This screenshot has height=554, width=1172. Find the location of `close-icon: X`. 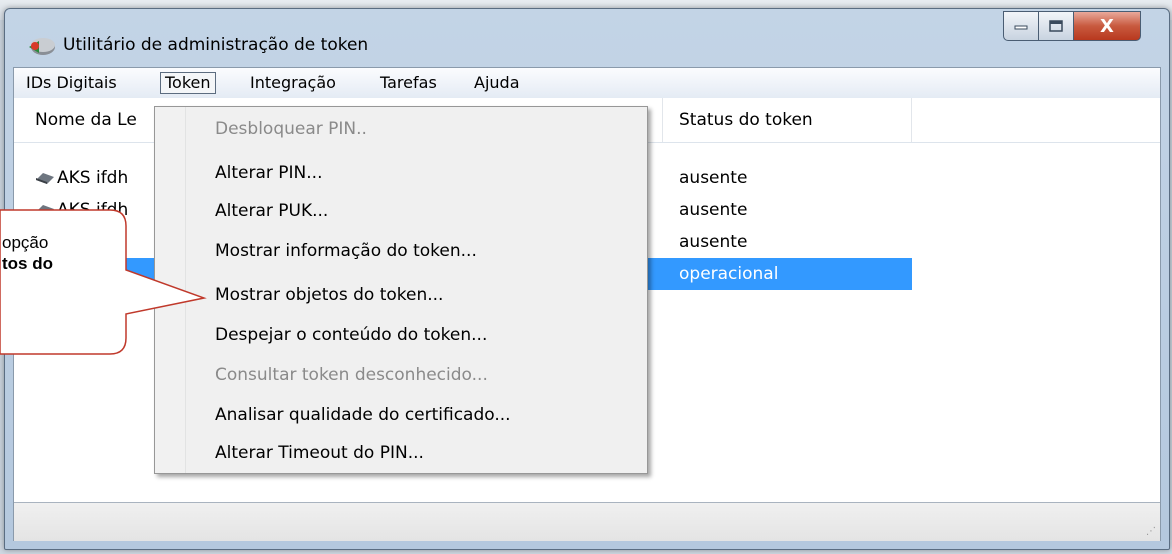

close-icon: X is located at coordinates (1107, 26).